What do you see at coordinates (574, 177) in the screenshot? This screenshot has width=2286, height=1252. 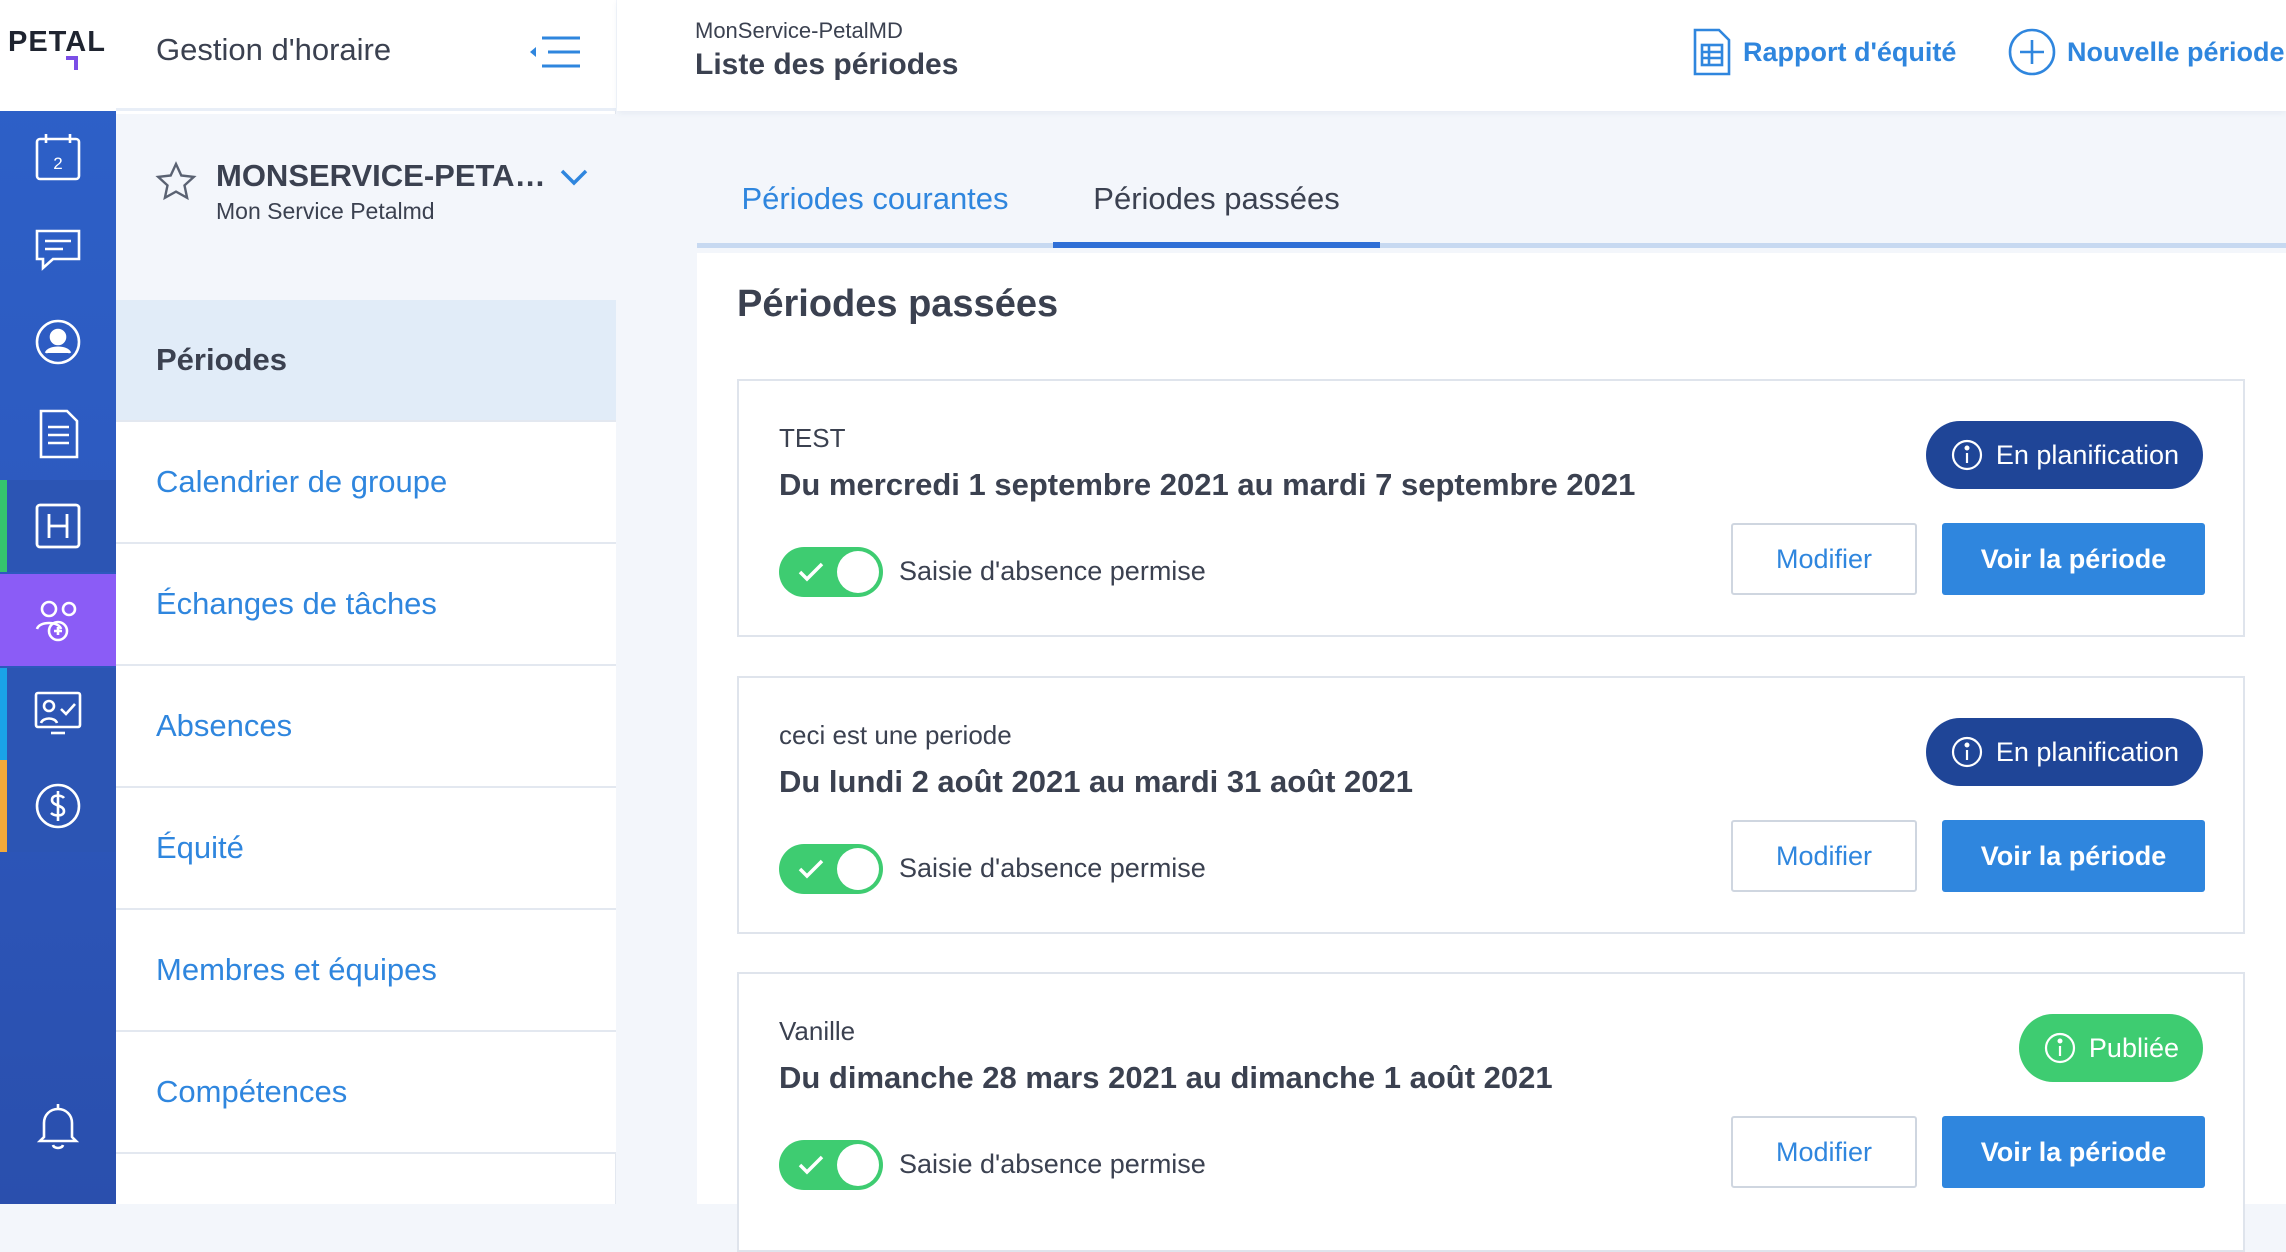 I see `chevron-down-icon` at bounding box center [574, 177].